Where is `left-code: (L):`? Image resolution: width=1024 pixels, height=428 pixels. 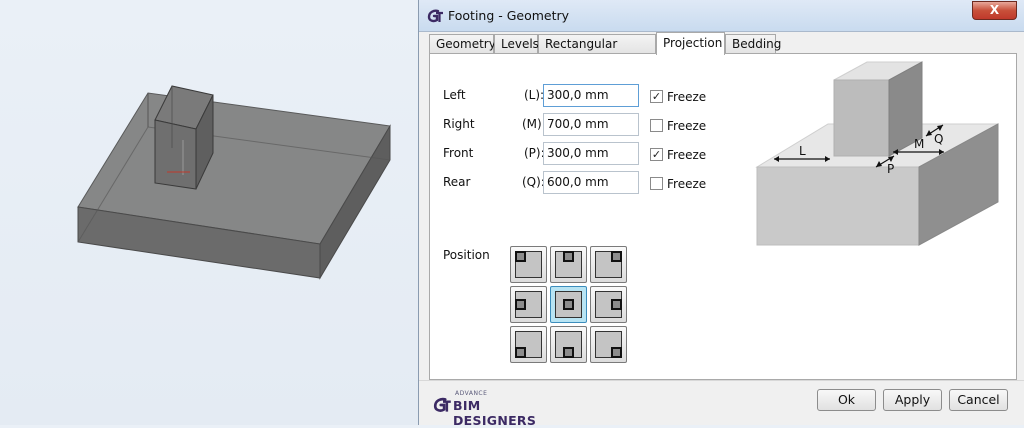 left-code: (L): is located at coordinates (534, 95).